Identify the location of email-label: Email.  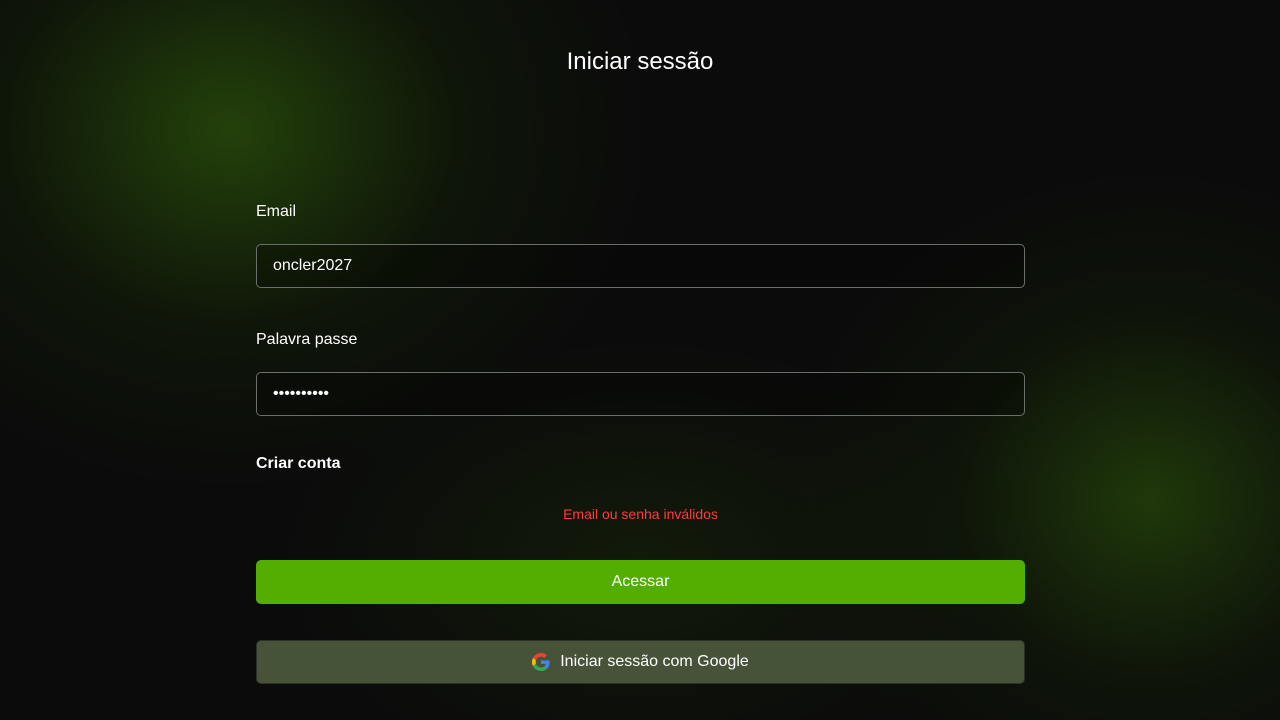
(276, 211).